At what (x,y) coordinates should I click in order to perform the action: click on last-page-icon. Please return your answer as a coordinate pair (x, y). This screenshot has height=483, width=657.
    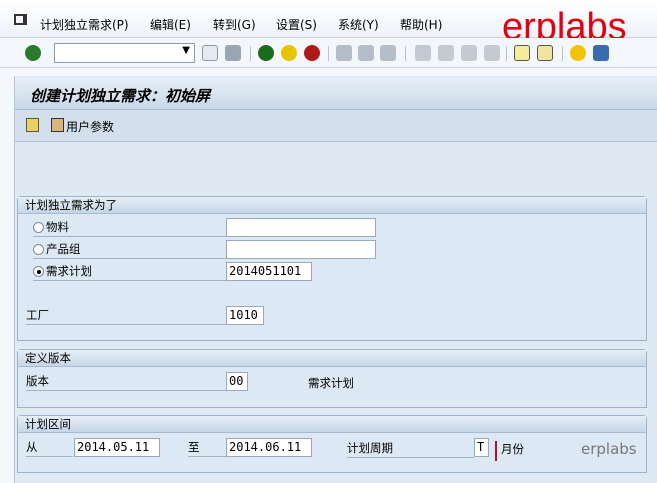
    Looking at the image, I should click on (492, 53).